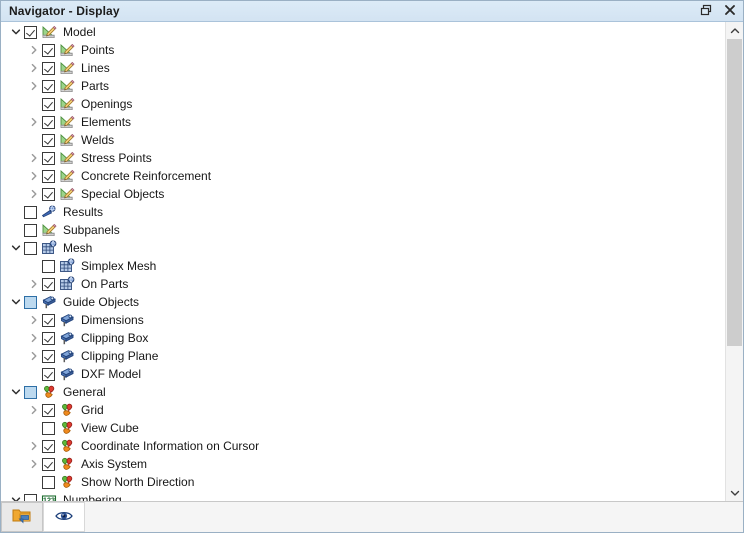 The image size is (744, 533). What do you see at coordinates (363, 32) in the screenshot?
I see `tree-row: Model` at bounding box center [363, 32].